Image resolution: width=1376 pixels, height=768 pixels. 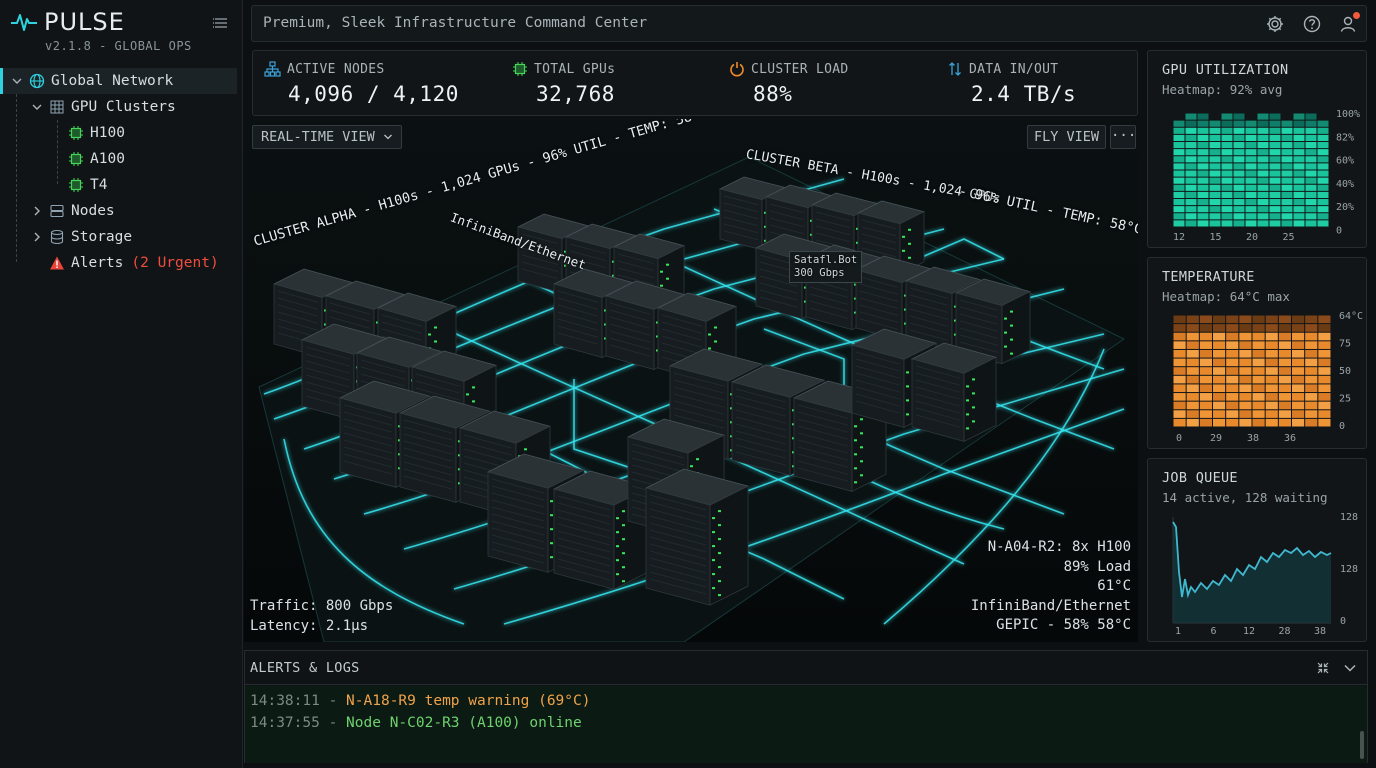 What do you see at coordinates (826, 267) in the screenshot?
I see `rack-tag: Satafl.Bot 300 Gbps` at bounding box center [826, 267].